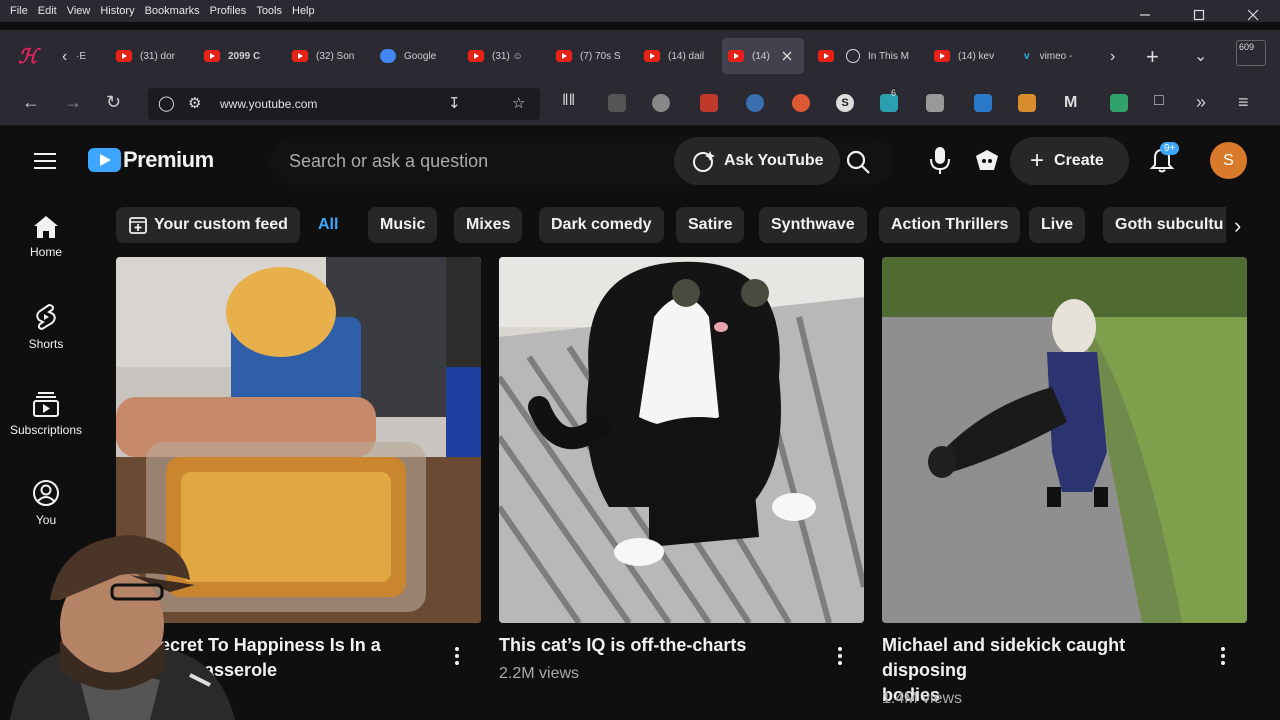 The height and width of the screenshot is (720, 1280). Describe the element at coordinates (589, 56) in the screenshot. I see `tab: (7) 70s S` at that location.